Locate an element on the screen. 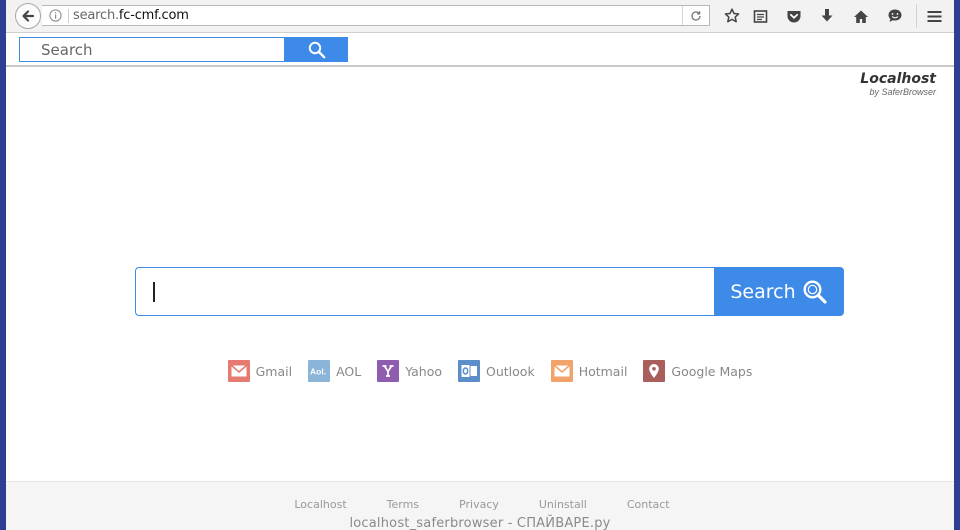 Image resolution: width=960 pixels, height=530 pixels. footer-link-uninstall: Uninstall is located at coordinates (563, 504).